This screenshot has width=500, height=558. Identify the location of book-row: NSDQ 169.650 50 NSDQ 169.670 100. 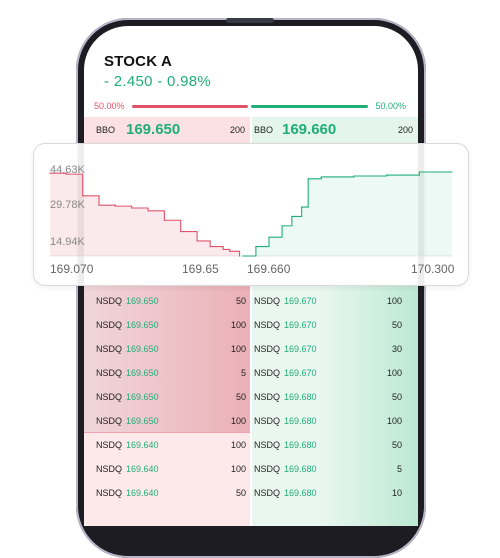
(251, 301).